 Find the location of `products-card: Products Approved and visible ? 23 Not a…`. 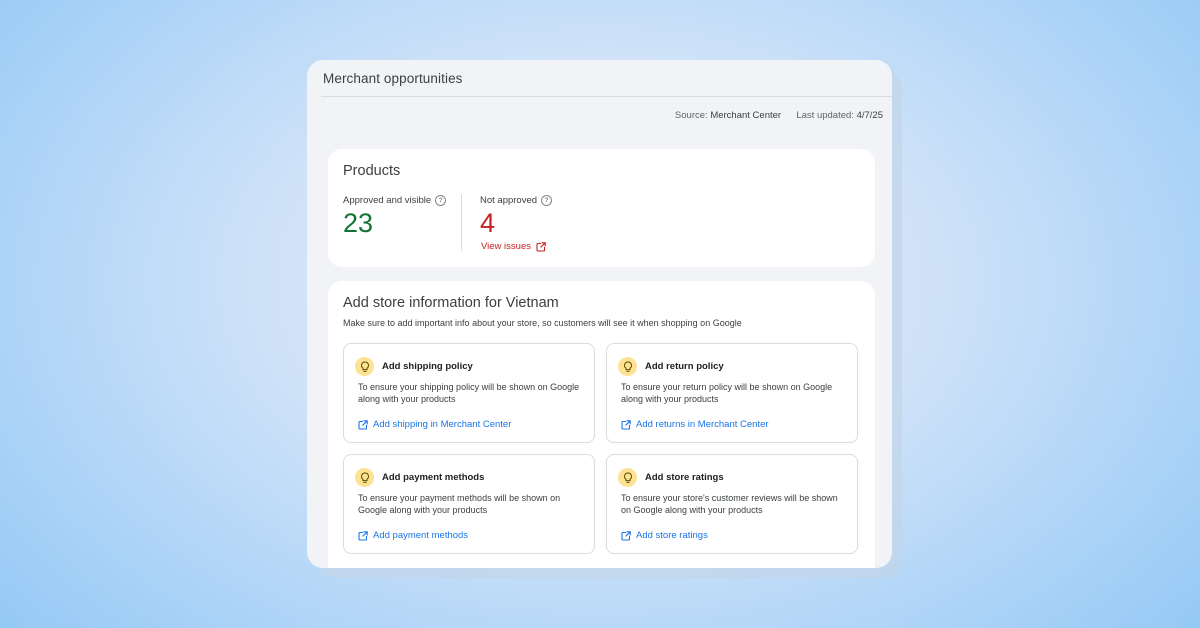

products-card: Products Approved and visible ? 23 Not a… is located at coordinates (601, 208).